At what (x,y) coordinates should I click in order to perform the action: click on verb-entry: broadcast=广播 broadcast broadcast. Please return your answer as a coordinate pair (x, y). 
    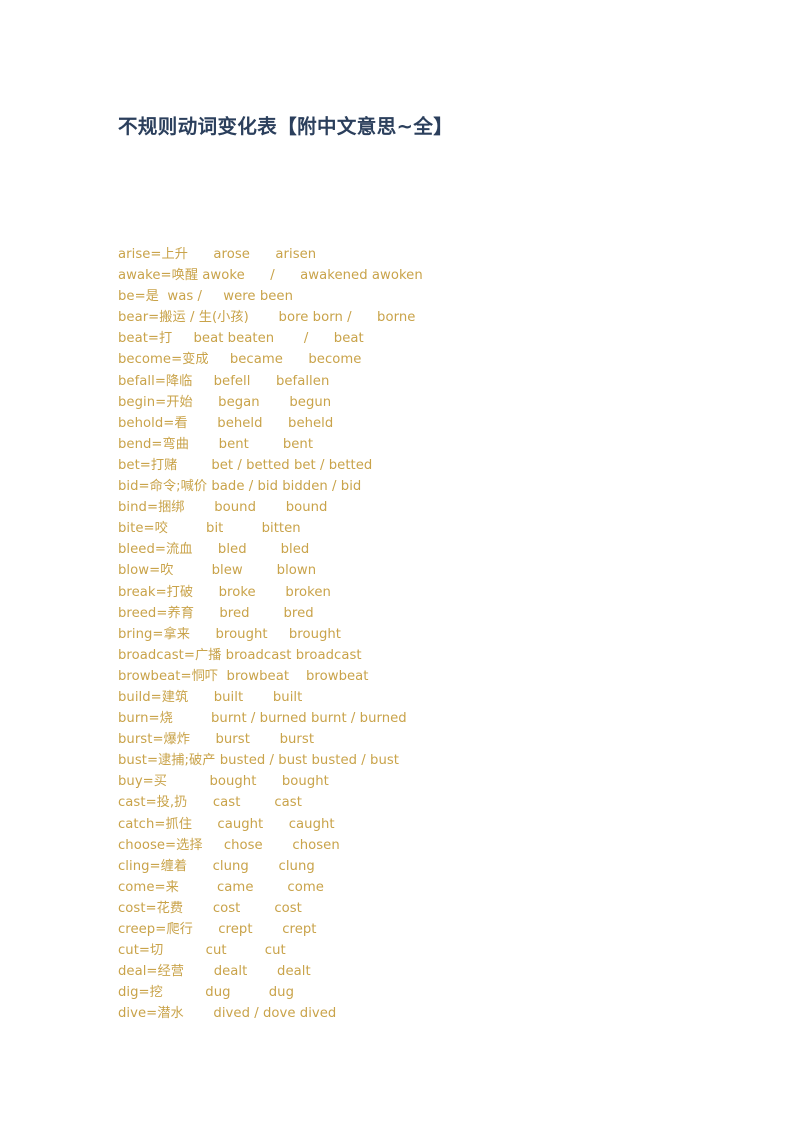
    Looking at the image, I should click on (240, 655).